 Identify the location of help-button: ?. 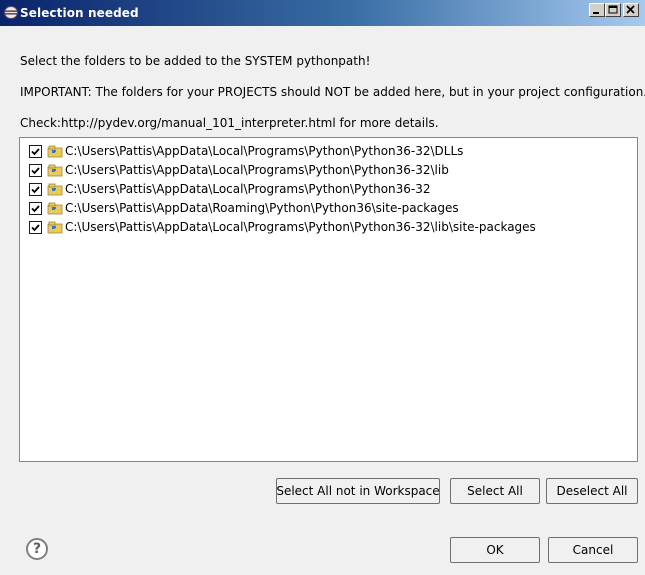
(37, 549).